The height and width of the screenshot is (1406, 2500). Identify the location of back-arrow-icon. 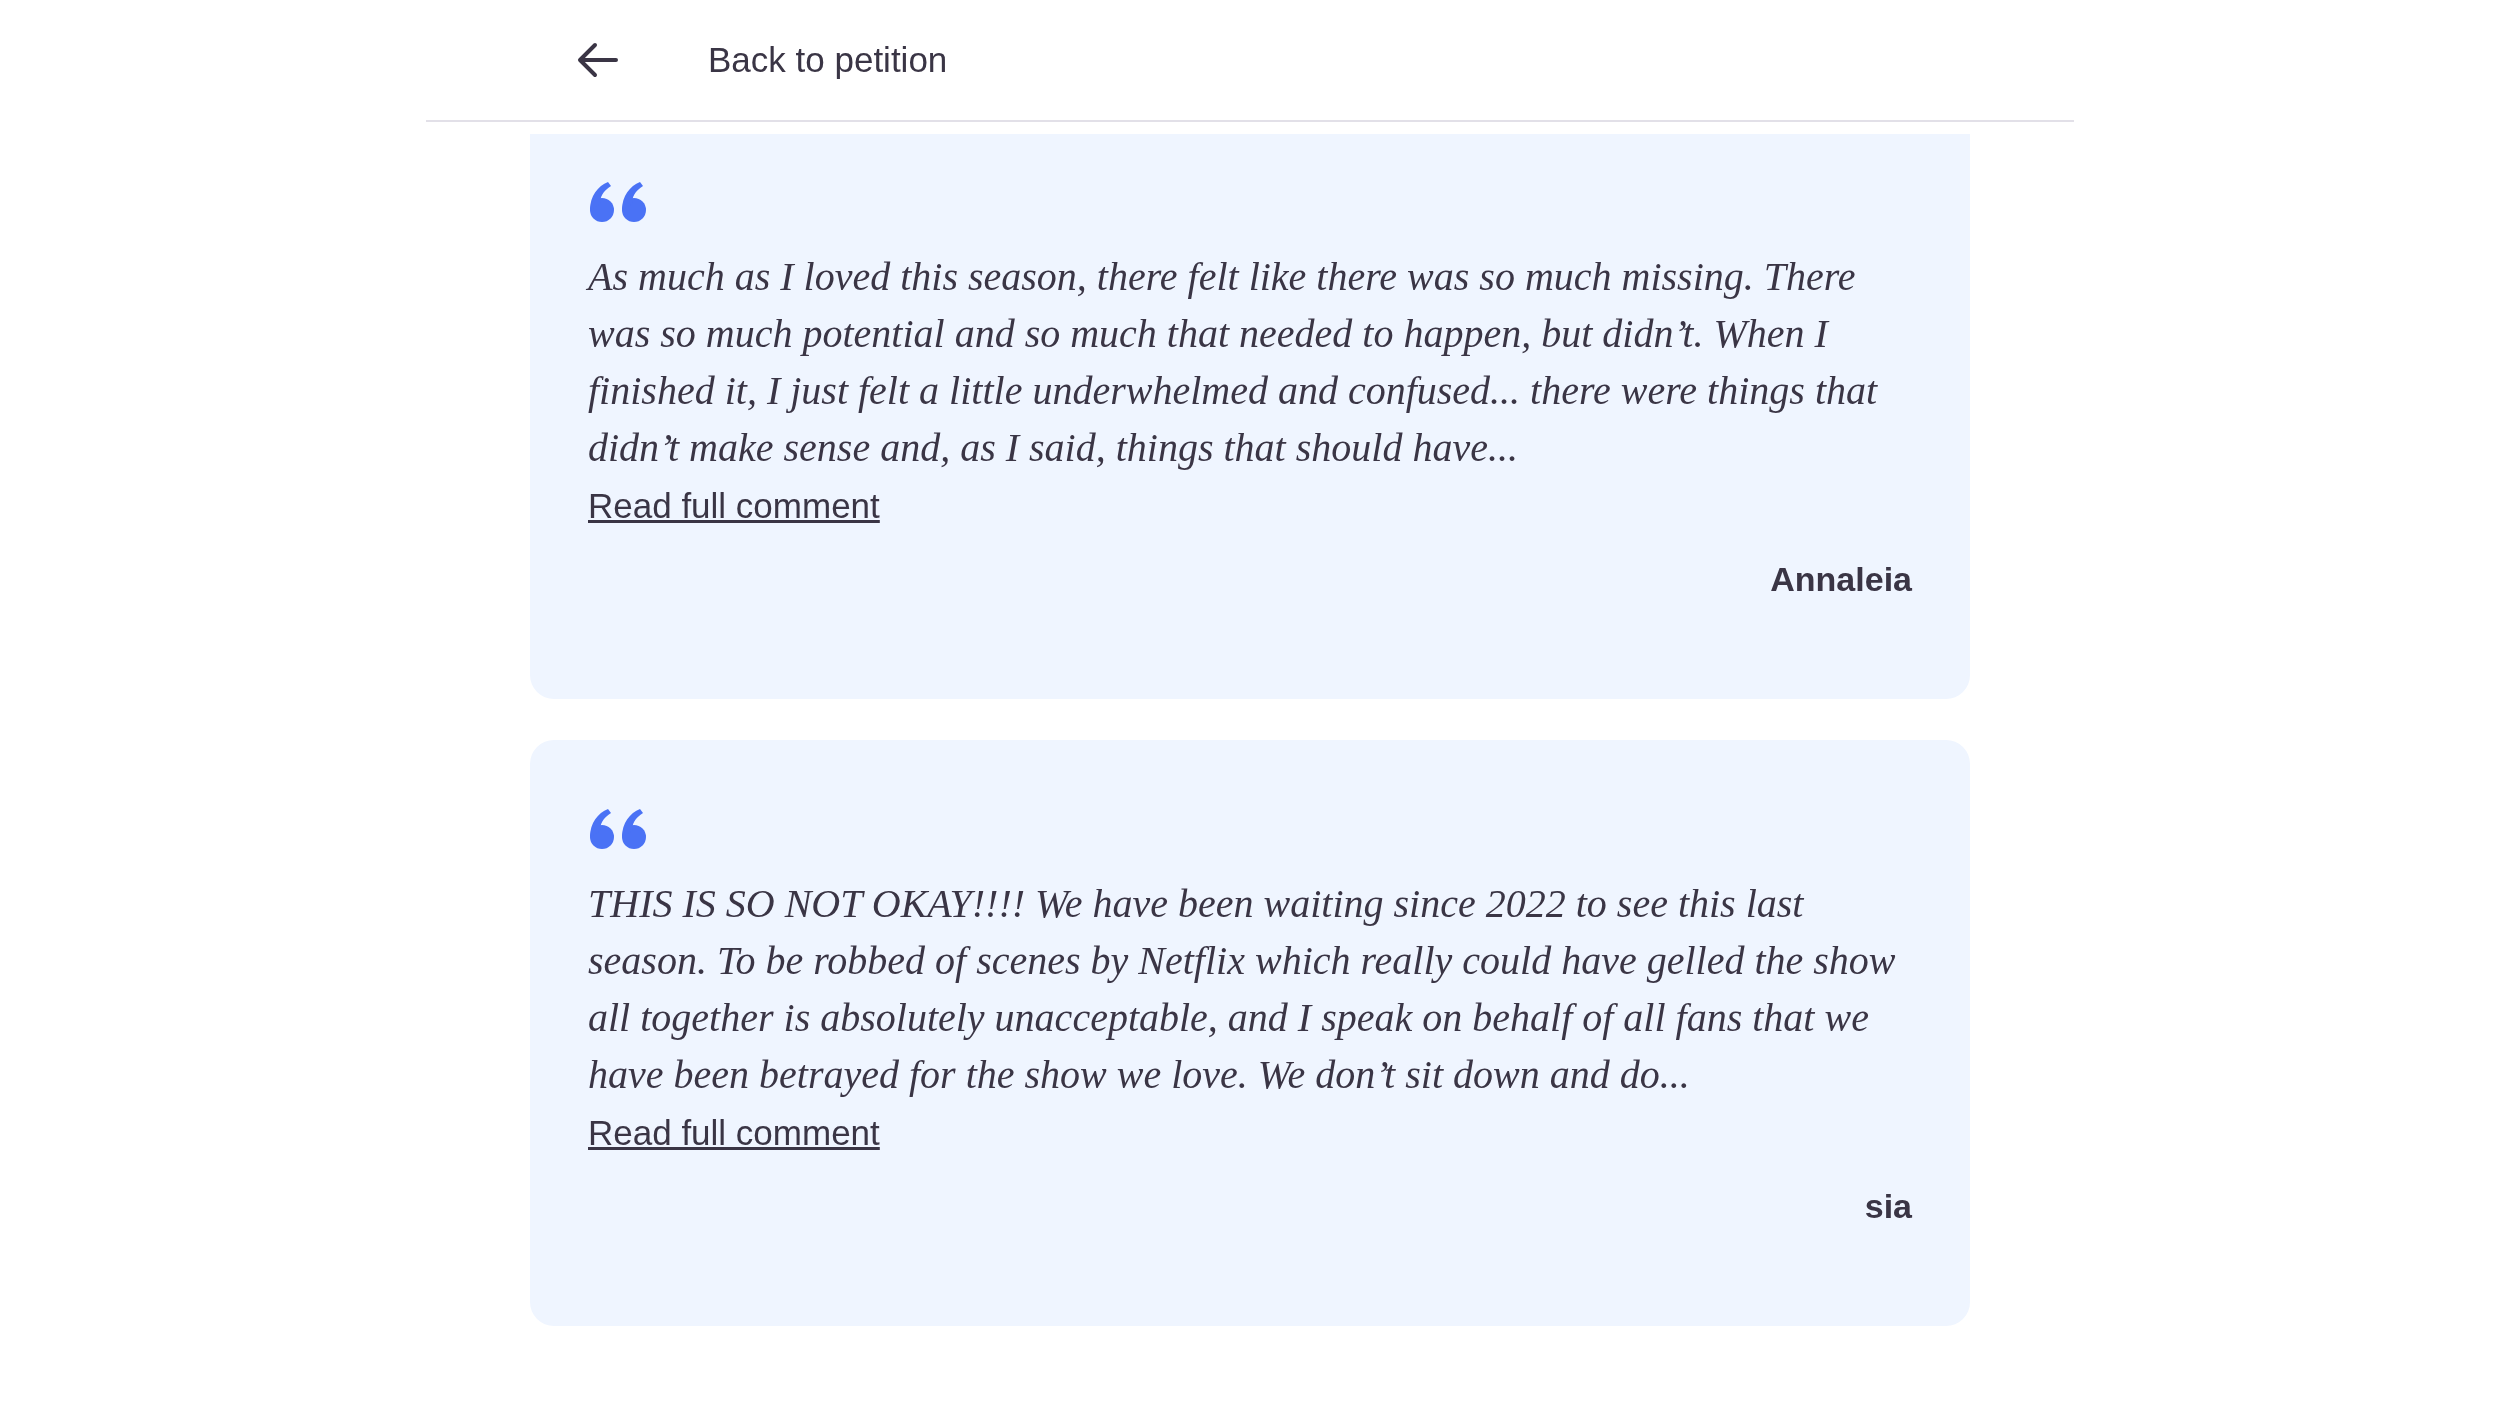
(598, 60).